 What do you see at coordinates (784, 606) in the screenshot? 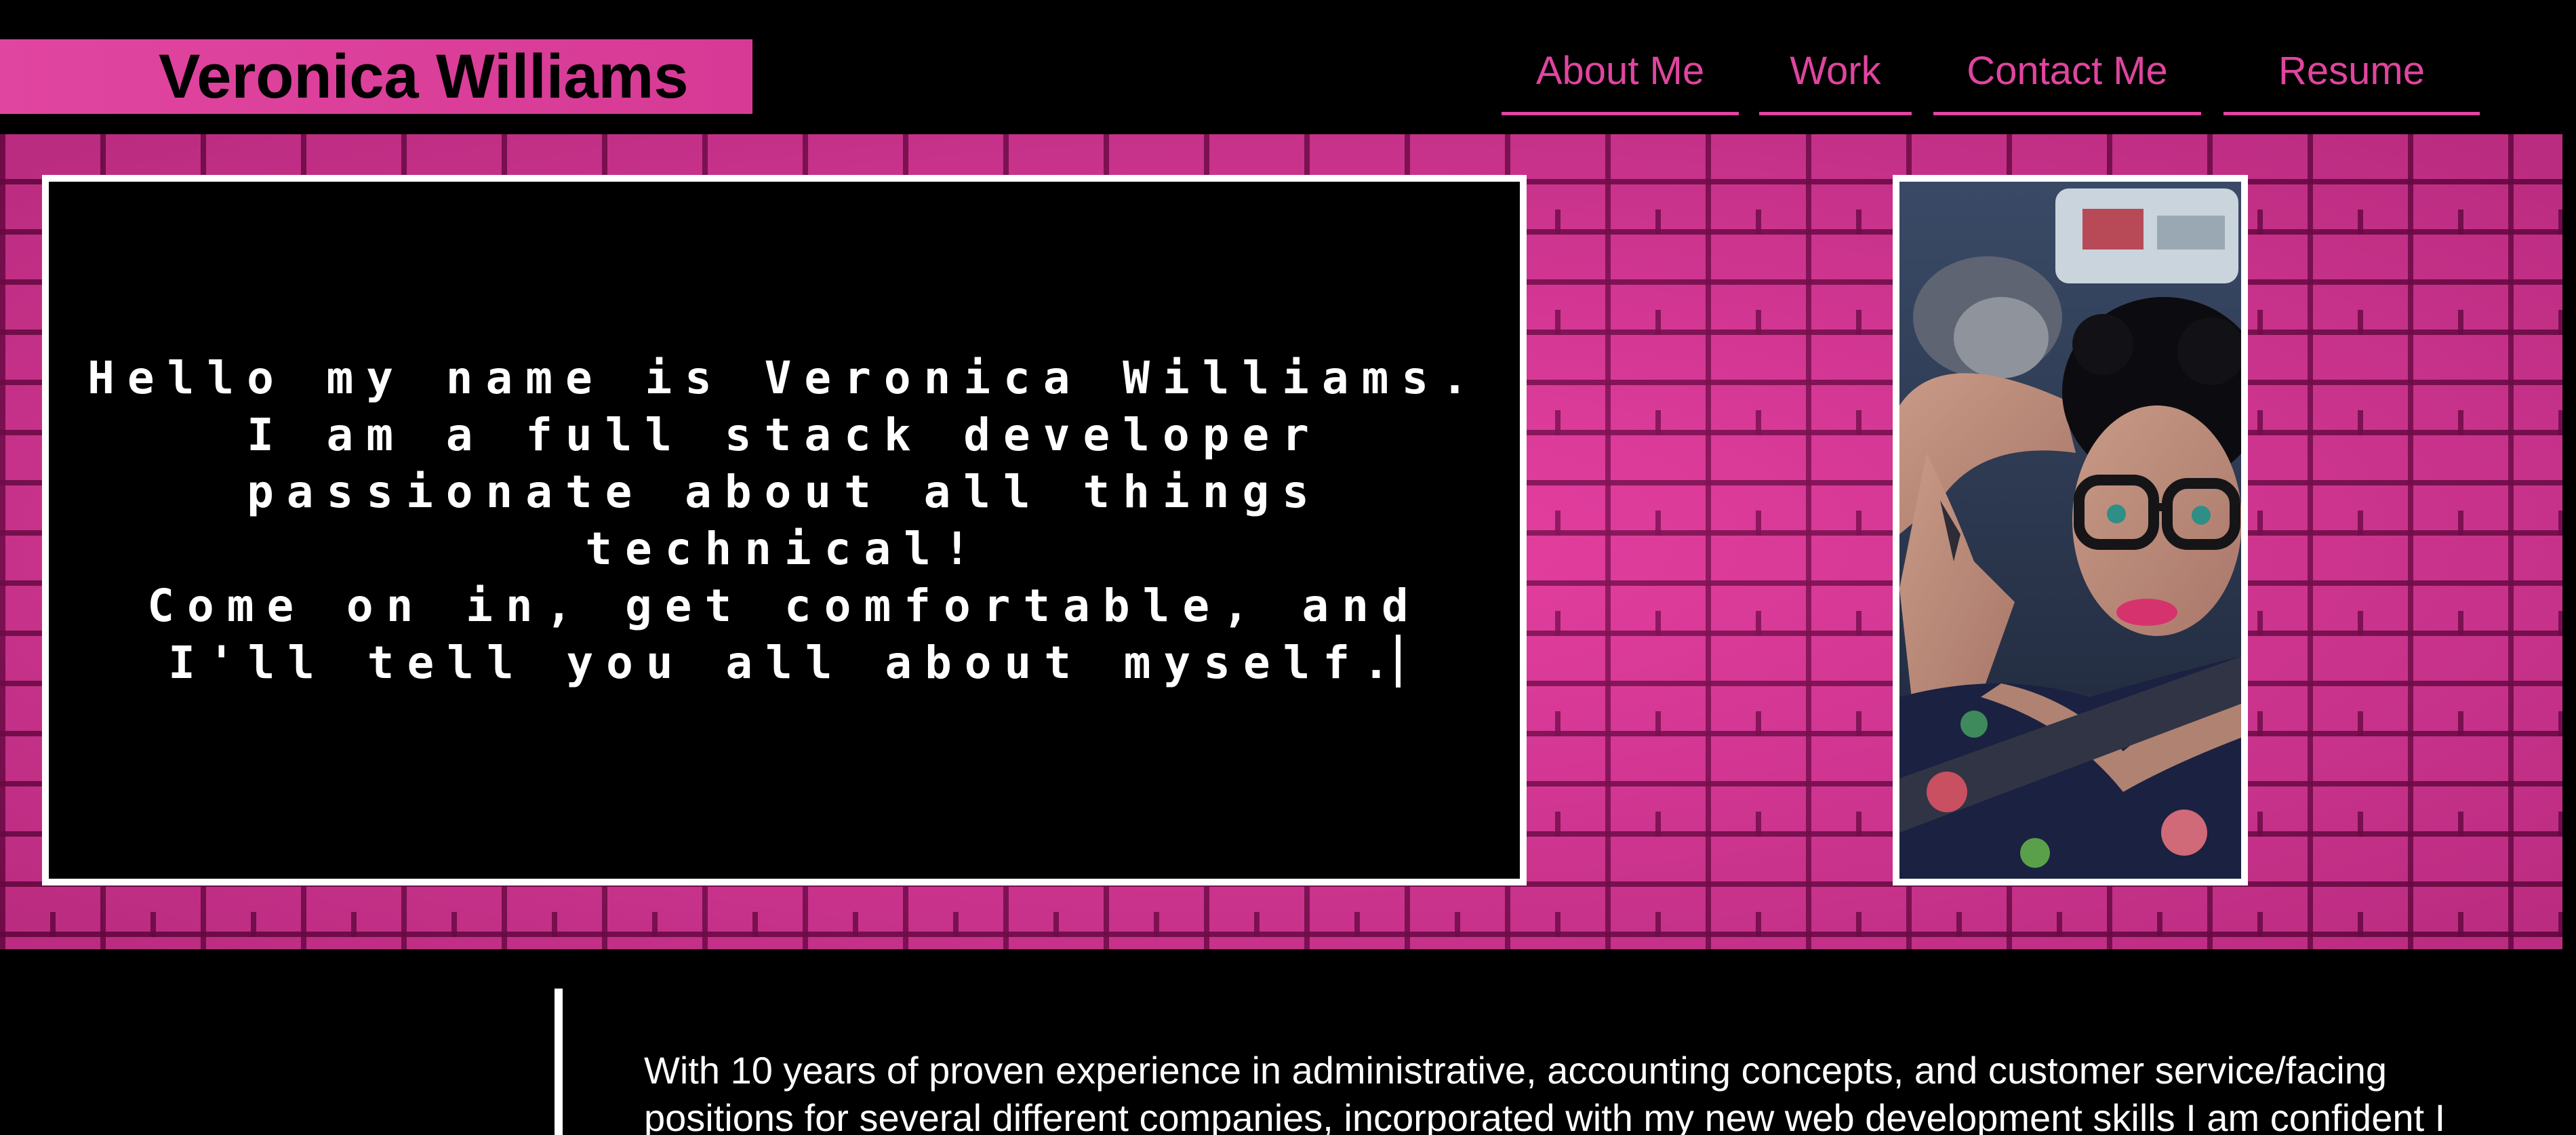
I see `intro-line-5: Come on in, get comfortable, and` at bounding box center [784, 606].